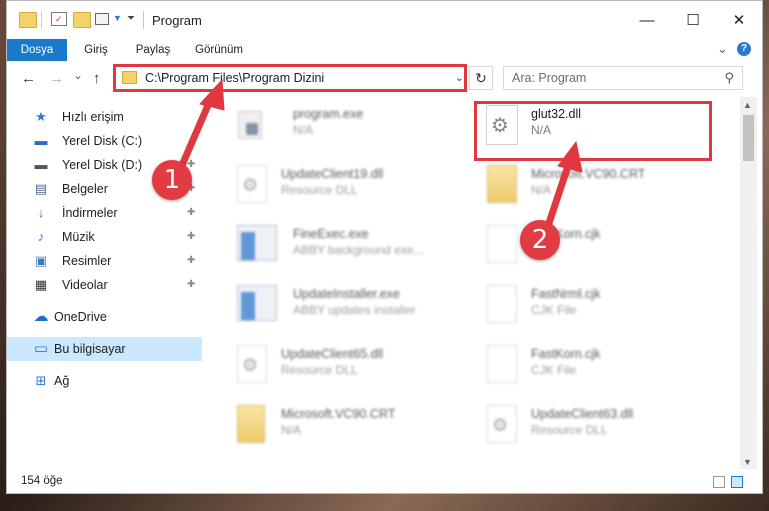 This screenshot has width=769, height=511. I want to click on drive-icon: ▬, so click(41, 140).